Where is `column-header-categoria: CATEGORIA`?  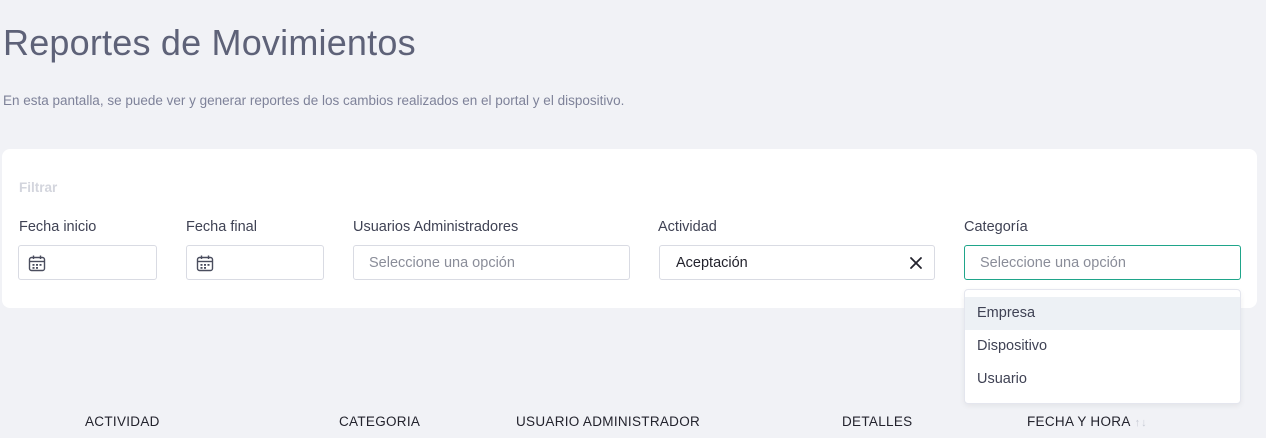
column-header-categoria: CATEGORIA is located at coordinates (379, 421).